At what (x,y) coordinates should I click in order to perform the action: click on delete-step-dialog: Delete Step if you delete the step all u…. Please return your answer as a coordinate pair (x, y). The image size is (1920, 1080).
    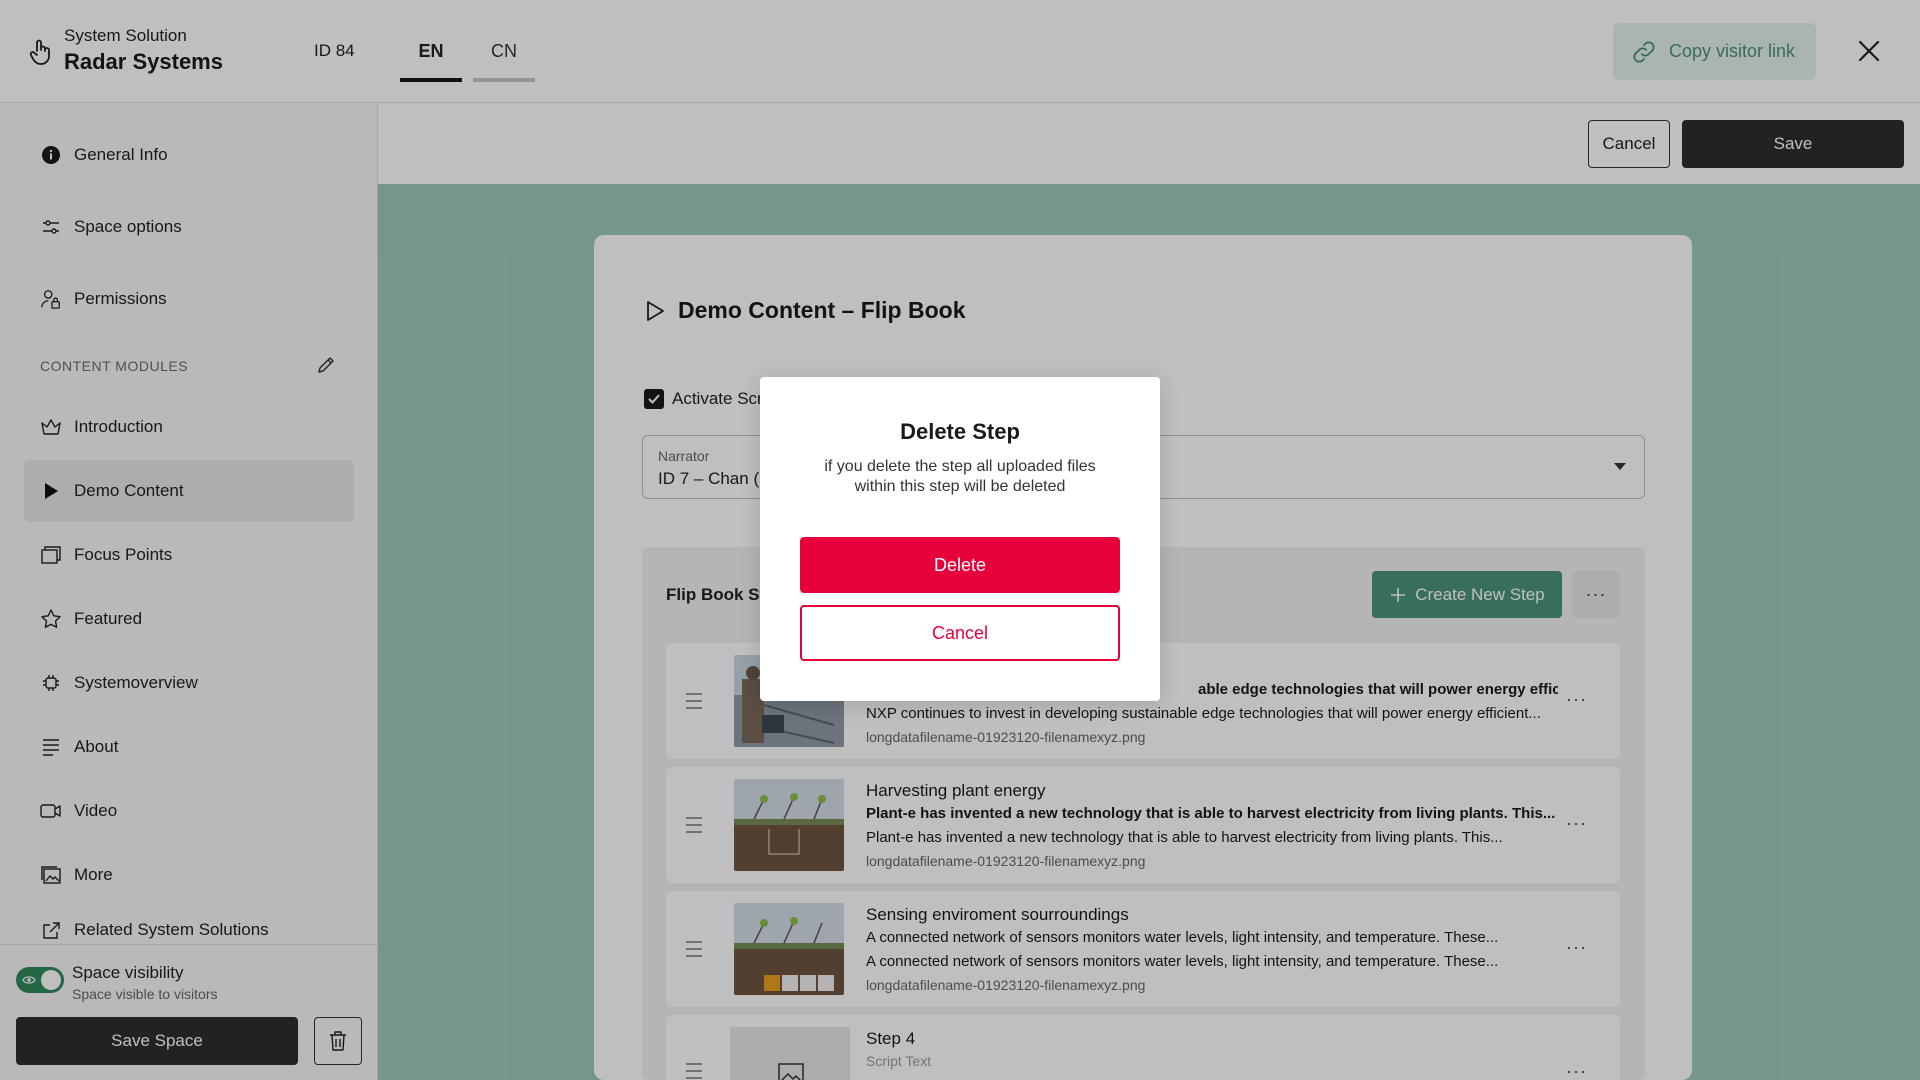
    Looking at the image, I should click on (960, 539).